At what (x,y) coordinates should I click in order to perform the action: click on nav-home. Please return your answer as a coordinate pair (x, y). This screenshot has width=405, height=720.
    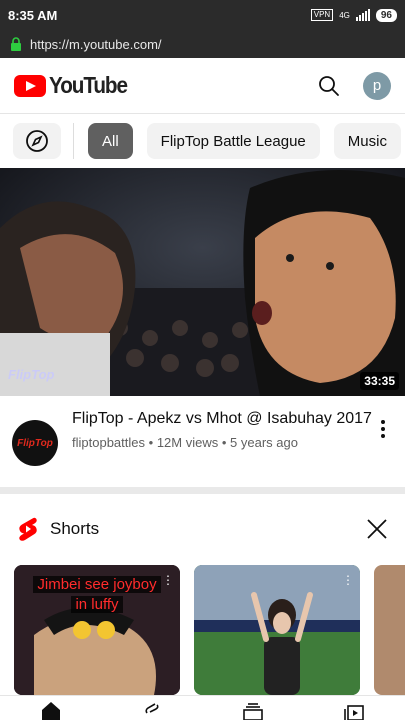
    Looking at the image, I should click on (51, 709).